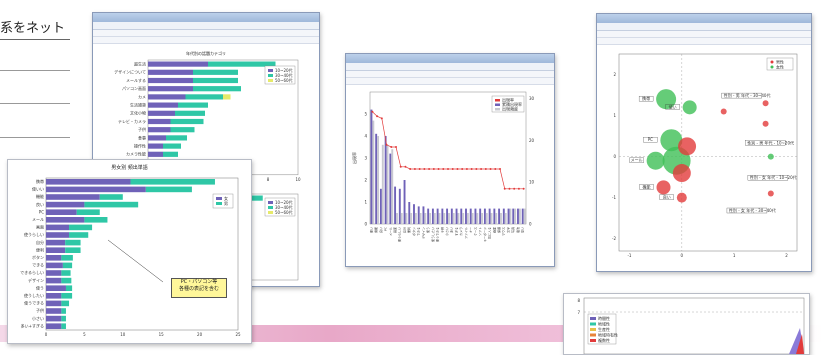 The height and width of the screenshot is (355, 823). I want to click on chart-title: 年代別の話題カテゴリ, so click(206, 53).